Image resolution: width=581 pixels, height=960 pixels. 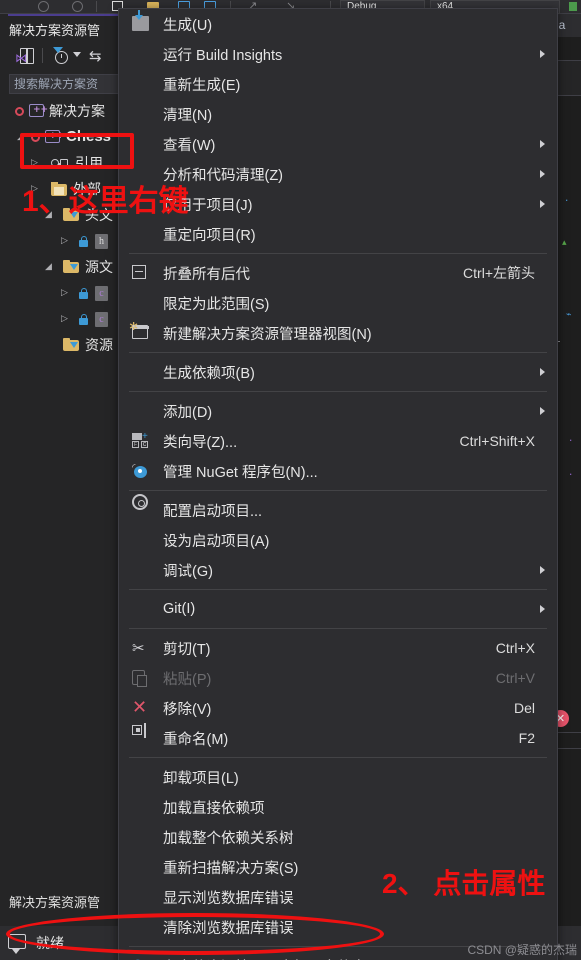 I want to click on tree-item-header-file: ▷ h, so click(x=64, y=242).